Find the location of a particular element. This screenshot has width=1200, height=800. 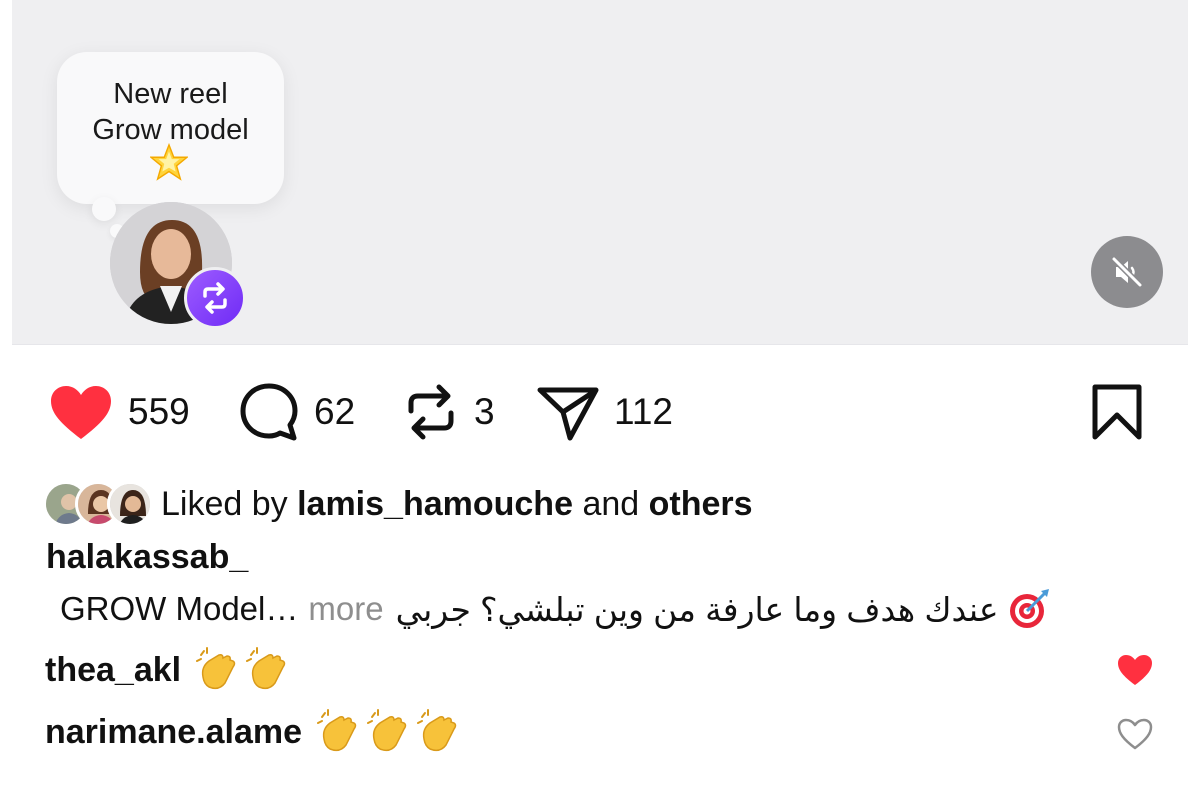

liked-by-user: lamis_hamouche is located at coordinates (435, 504).